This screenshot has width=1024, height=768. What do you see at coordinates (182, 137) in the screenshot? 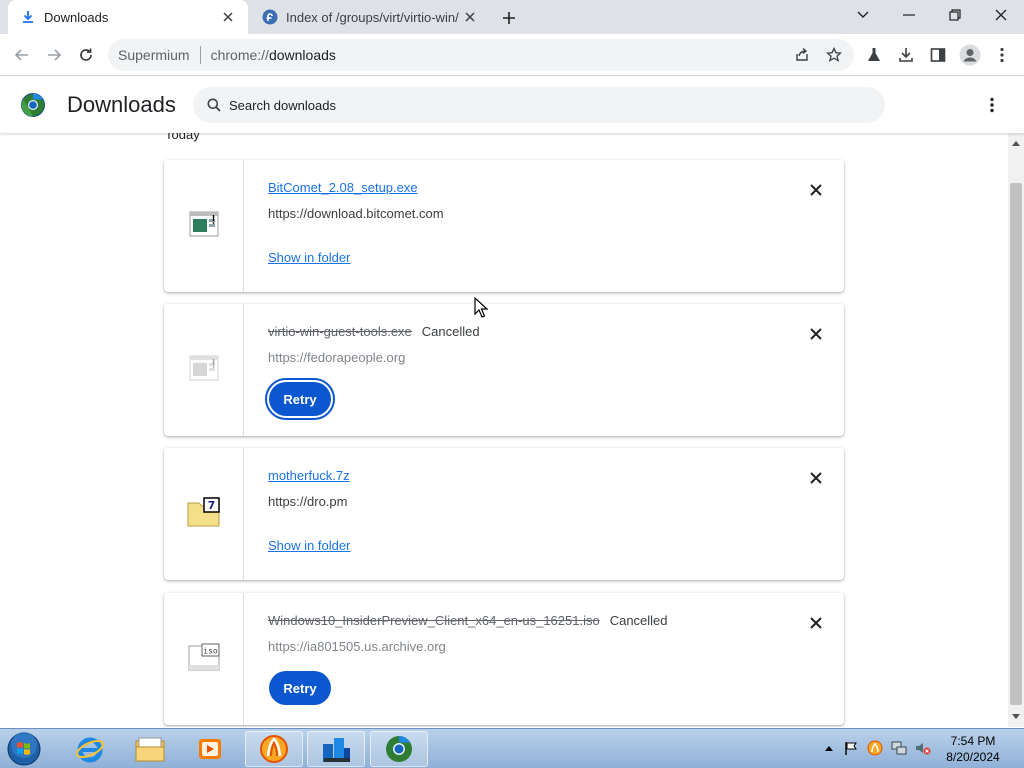
I see `date-label: Today` at bounding box center [182, 137].